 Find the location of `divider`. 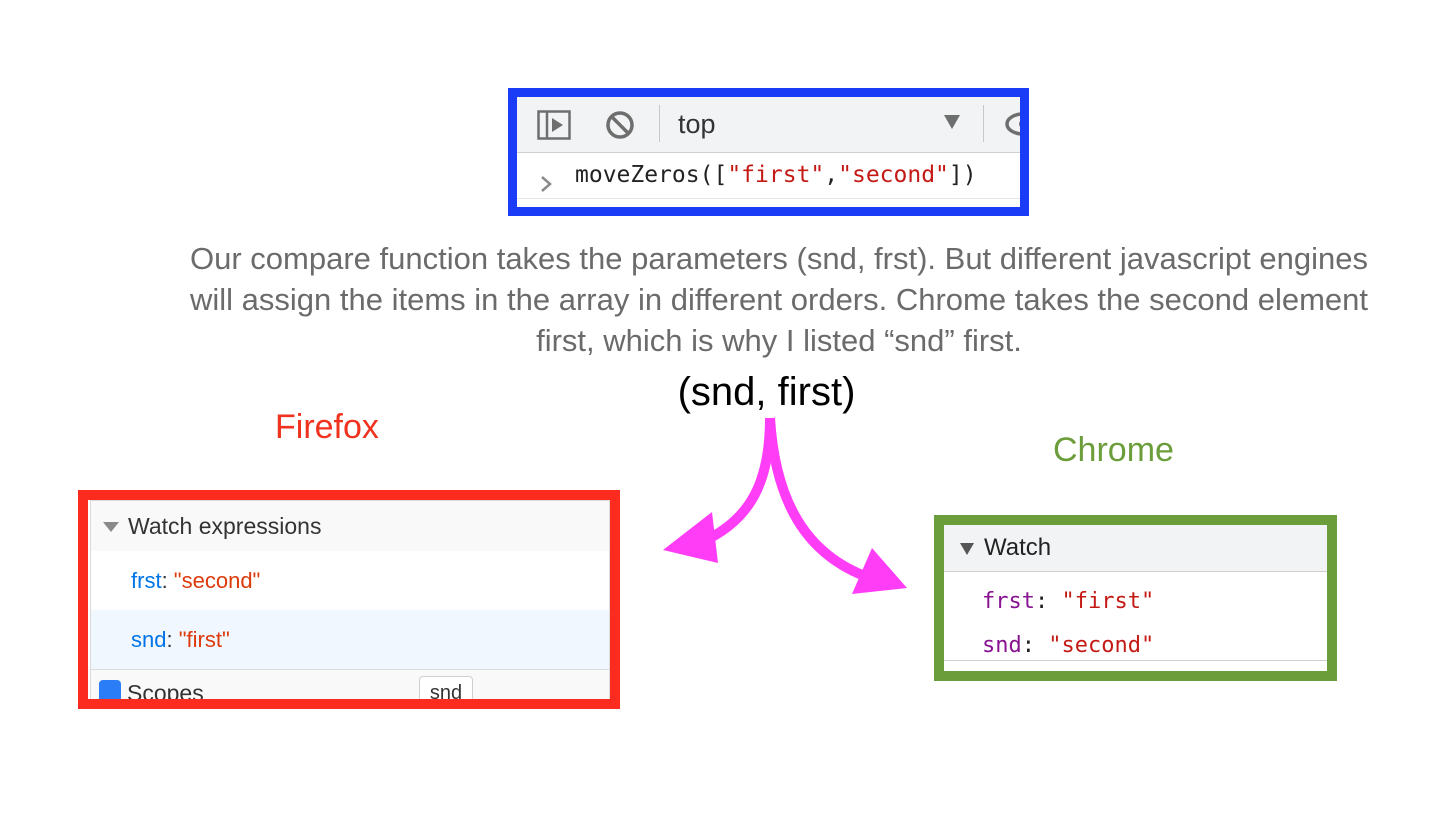

divider is located at coordinates (1135, 660).